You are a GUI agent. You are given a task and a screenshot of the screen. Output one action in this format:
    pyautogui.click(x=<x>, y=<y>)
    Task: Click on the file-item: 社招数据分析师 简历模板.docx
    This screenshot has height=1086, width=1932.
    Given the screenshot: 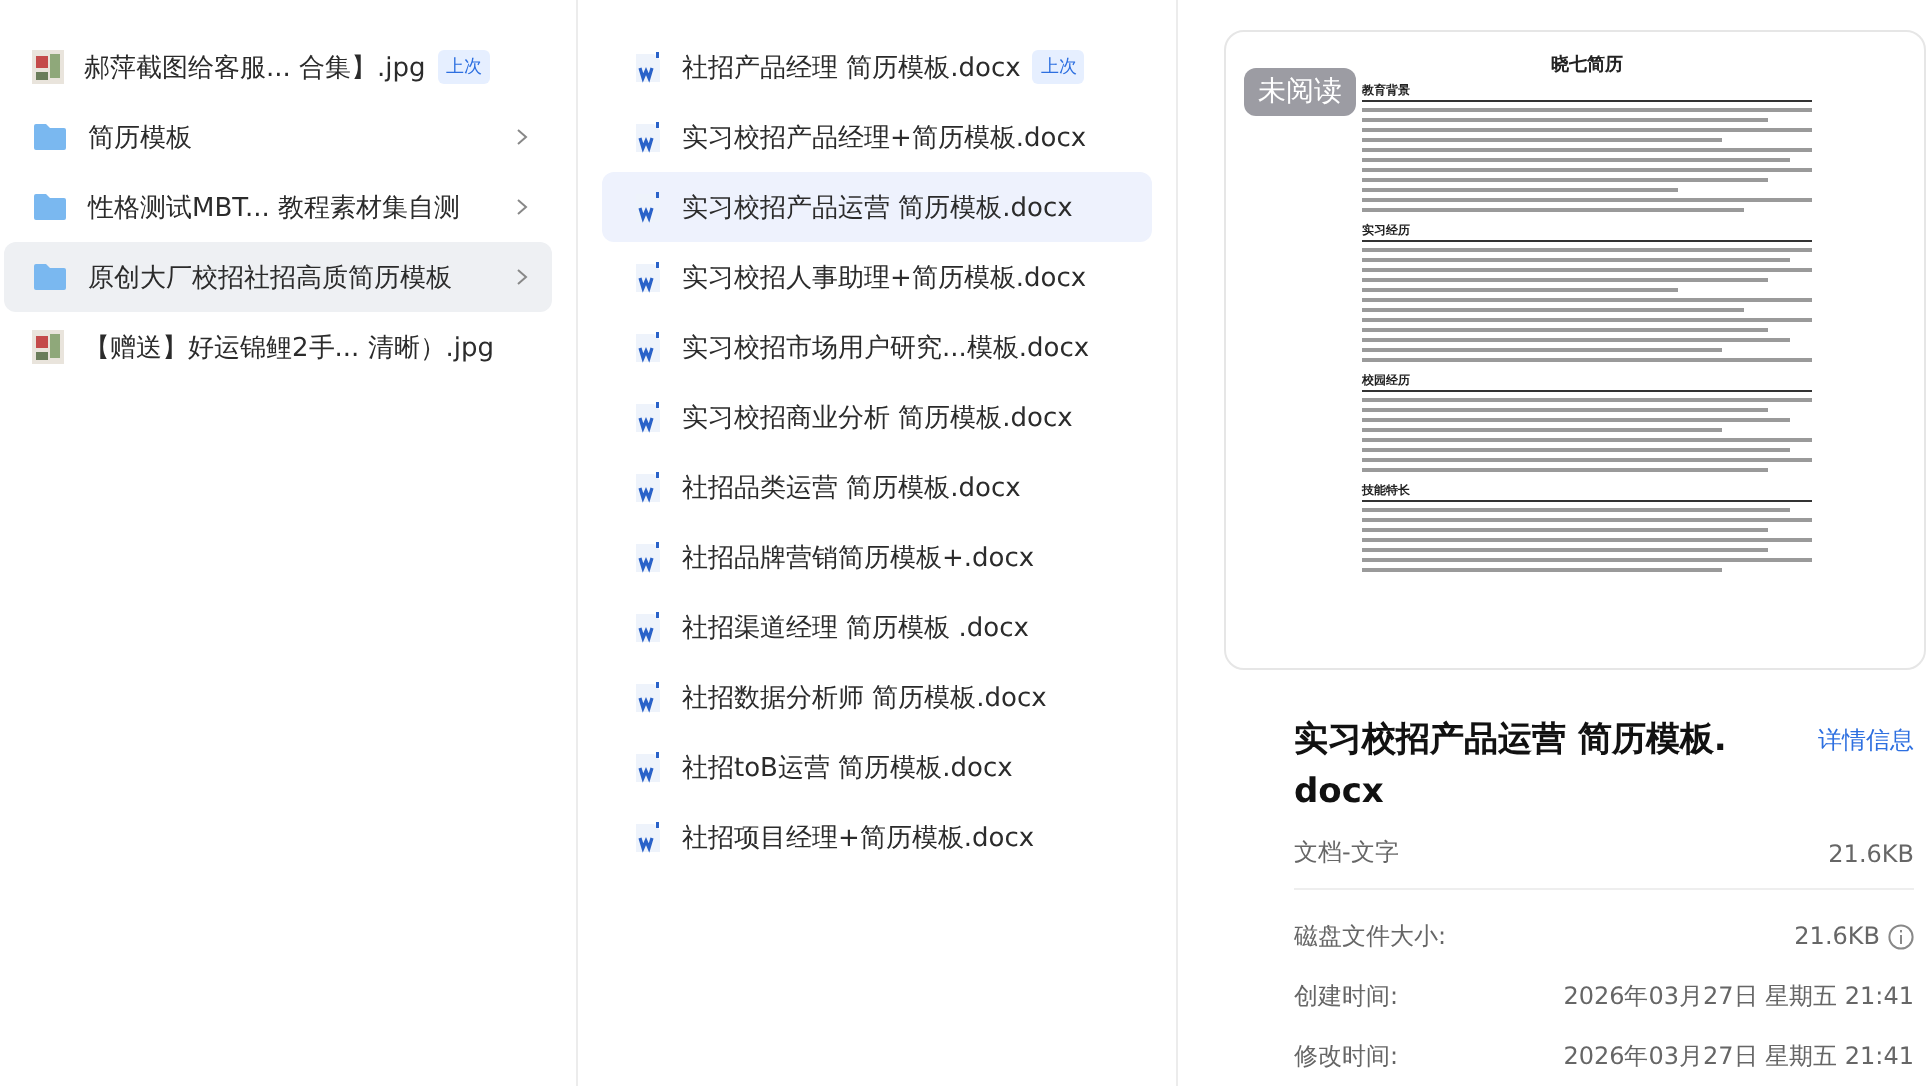 What is the action you would take?
    pyautogui.click(x=877, y=697)
    